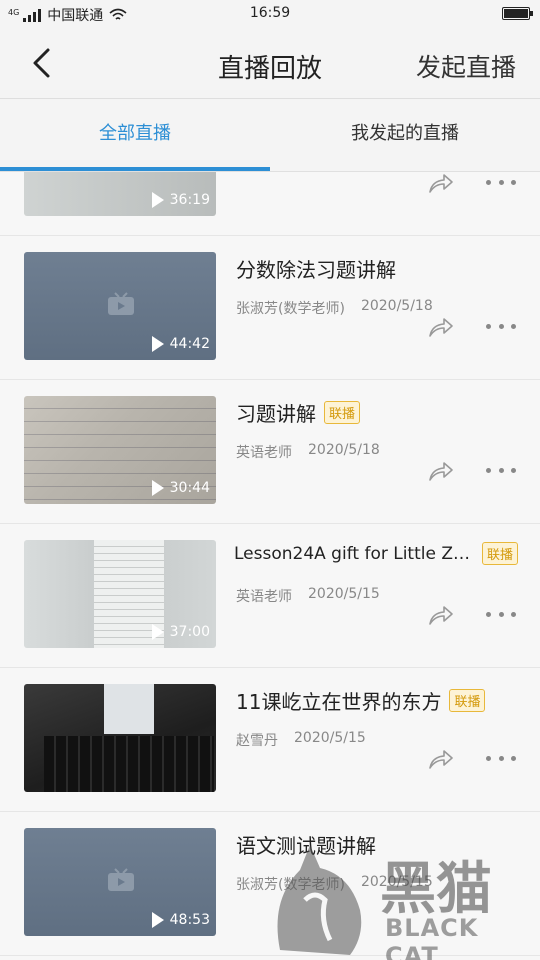  I want to click on video-duration: 44:42, so click(180, 344).